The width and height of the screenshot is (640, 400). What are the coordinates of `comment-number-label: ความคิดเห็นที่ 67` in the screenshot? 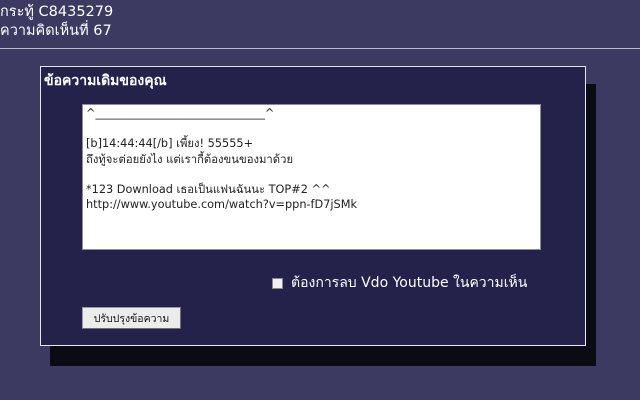 It's located at (56, 31).